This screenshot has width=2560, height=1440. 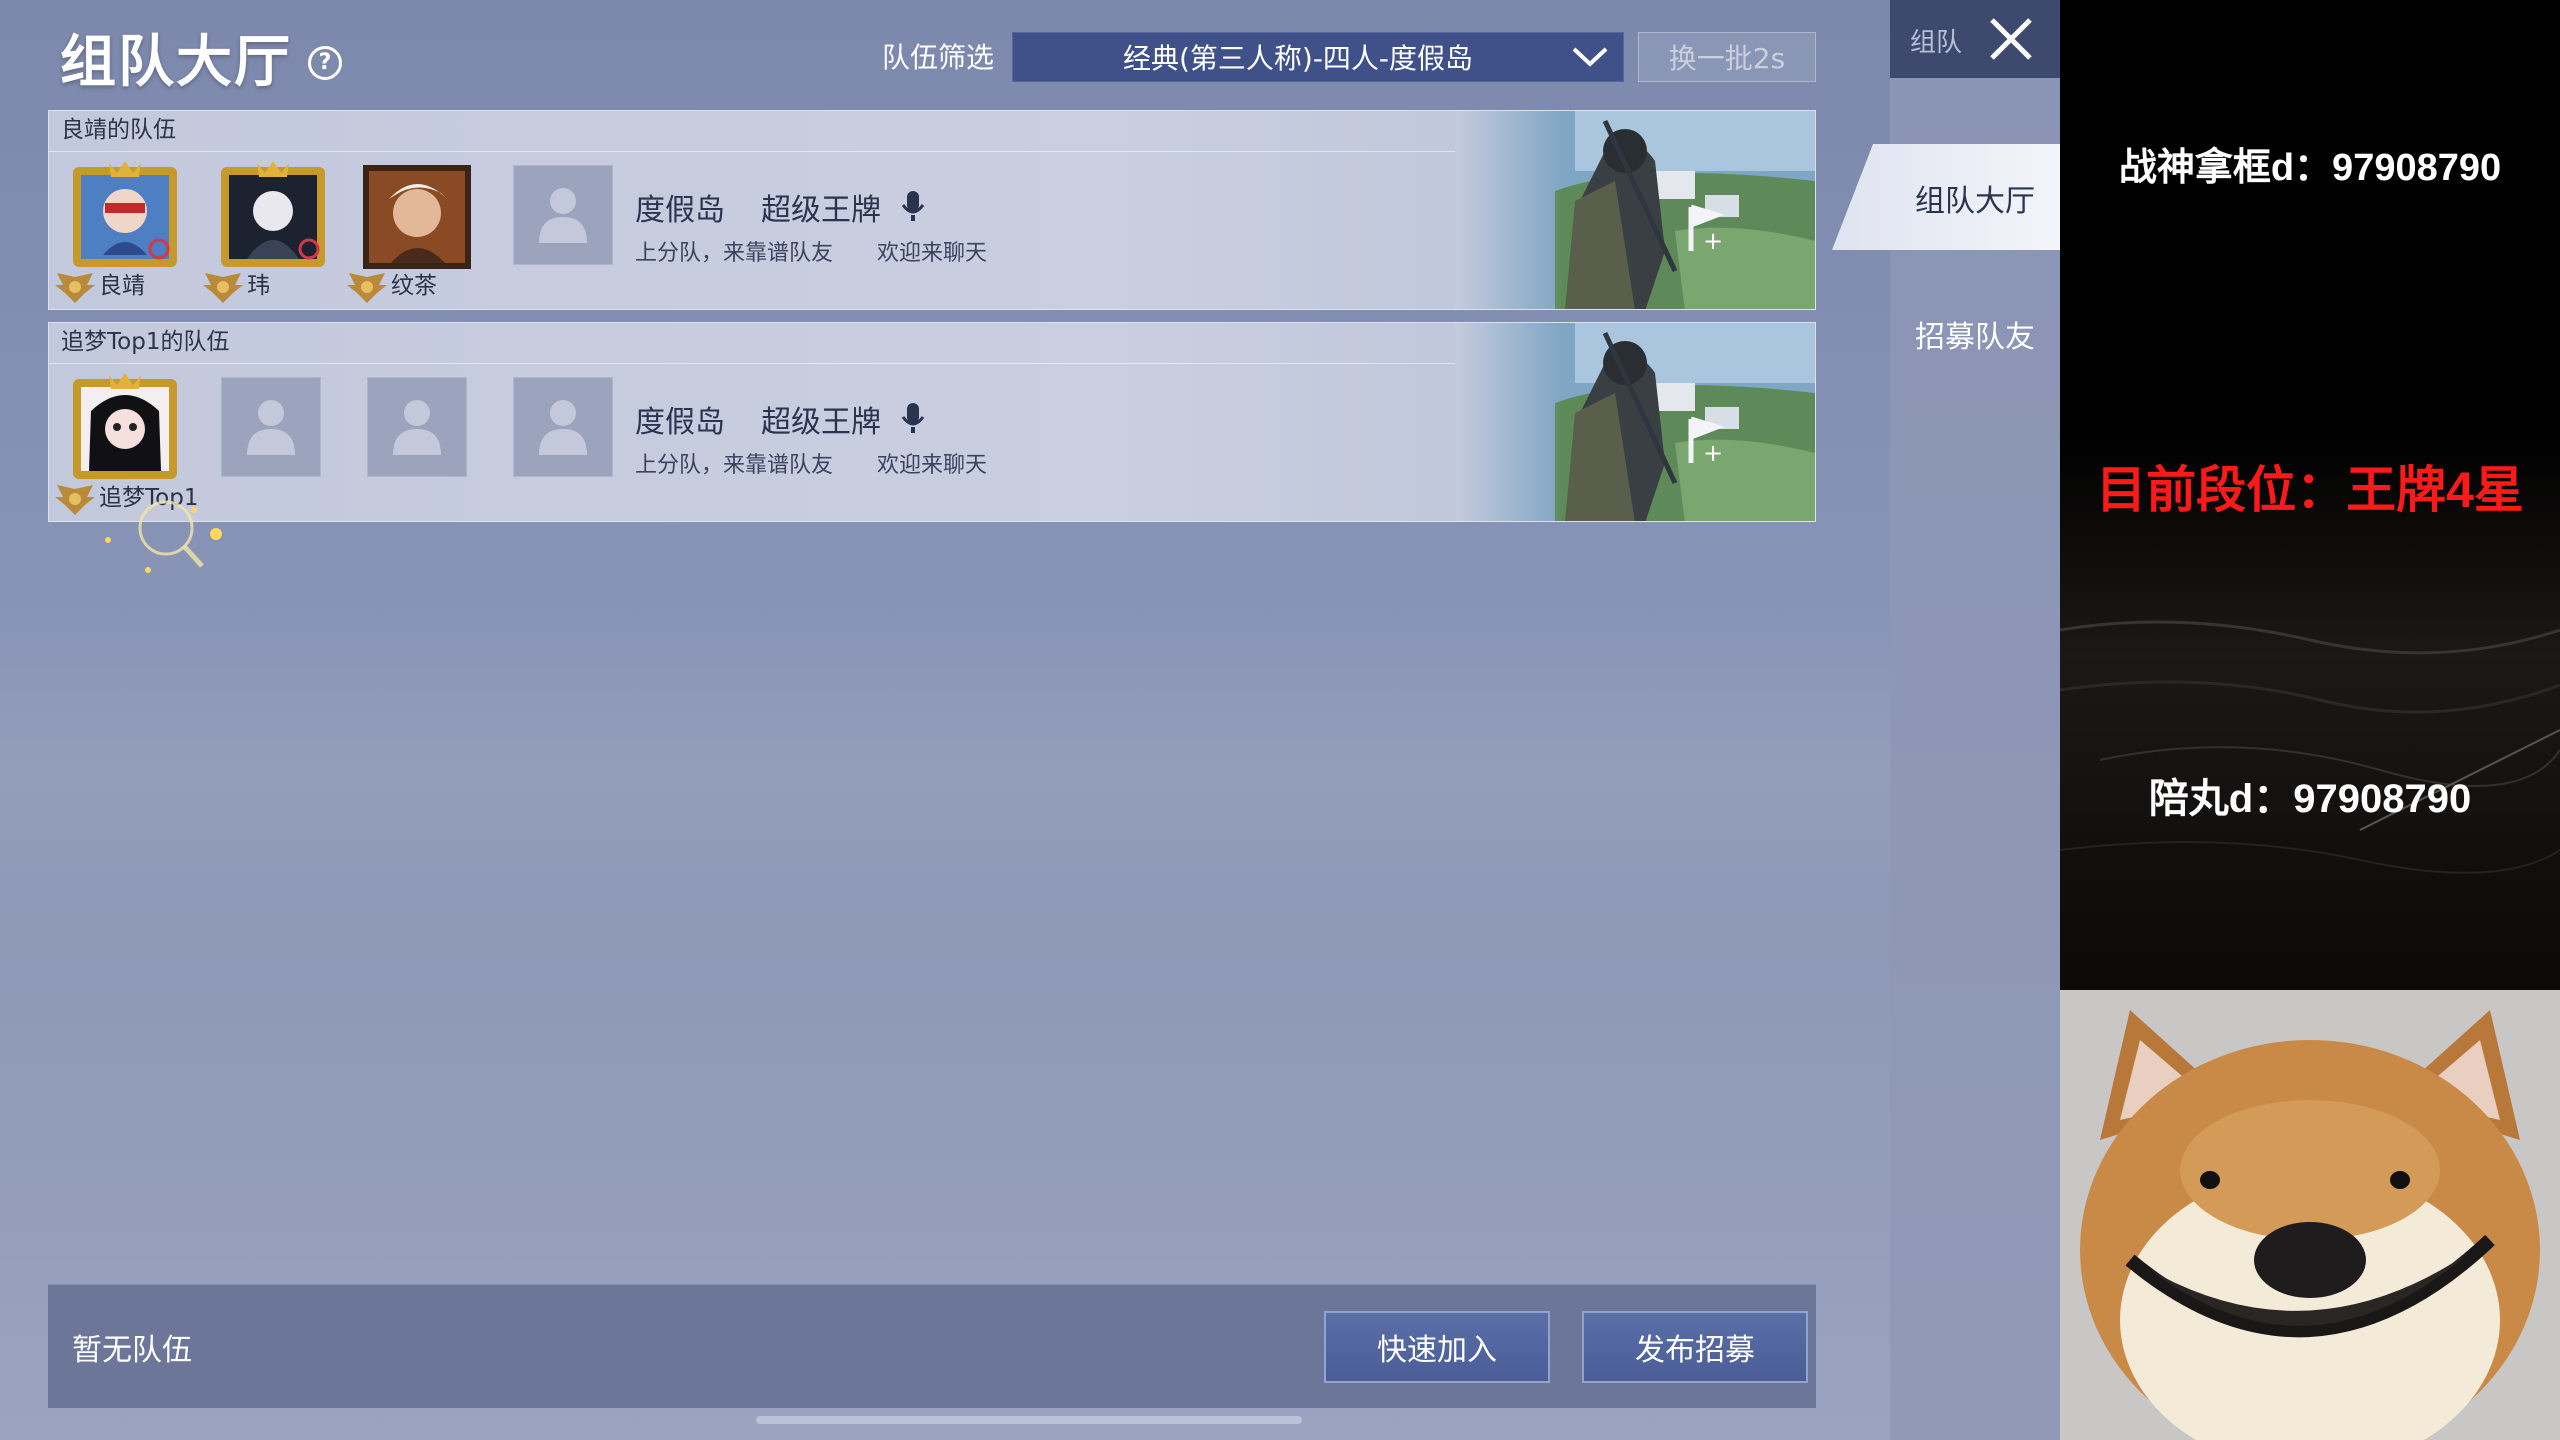 What do you see at coordinates (932, 210) in the screenshot?
I see `team-card: 良靖的队伍 良靖 玮 纹茶 度假岛 超级王牌 上分队，来靠谱队友 欢迎来聊天` at bounding box center [932, 210].